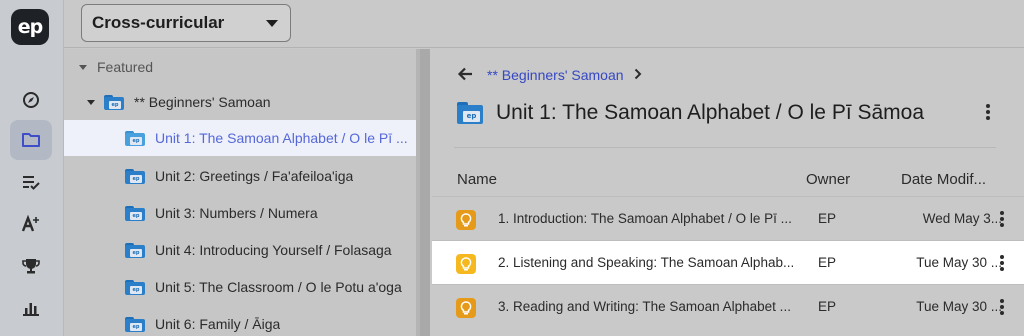 Image resolution: width=1024 pixels, height=336 pixels. I want to click on tasks-nav-button, so click(31, 182).